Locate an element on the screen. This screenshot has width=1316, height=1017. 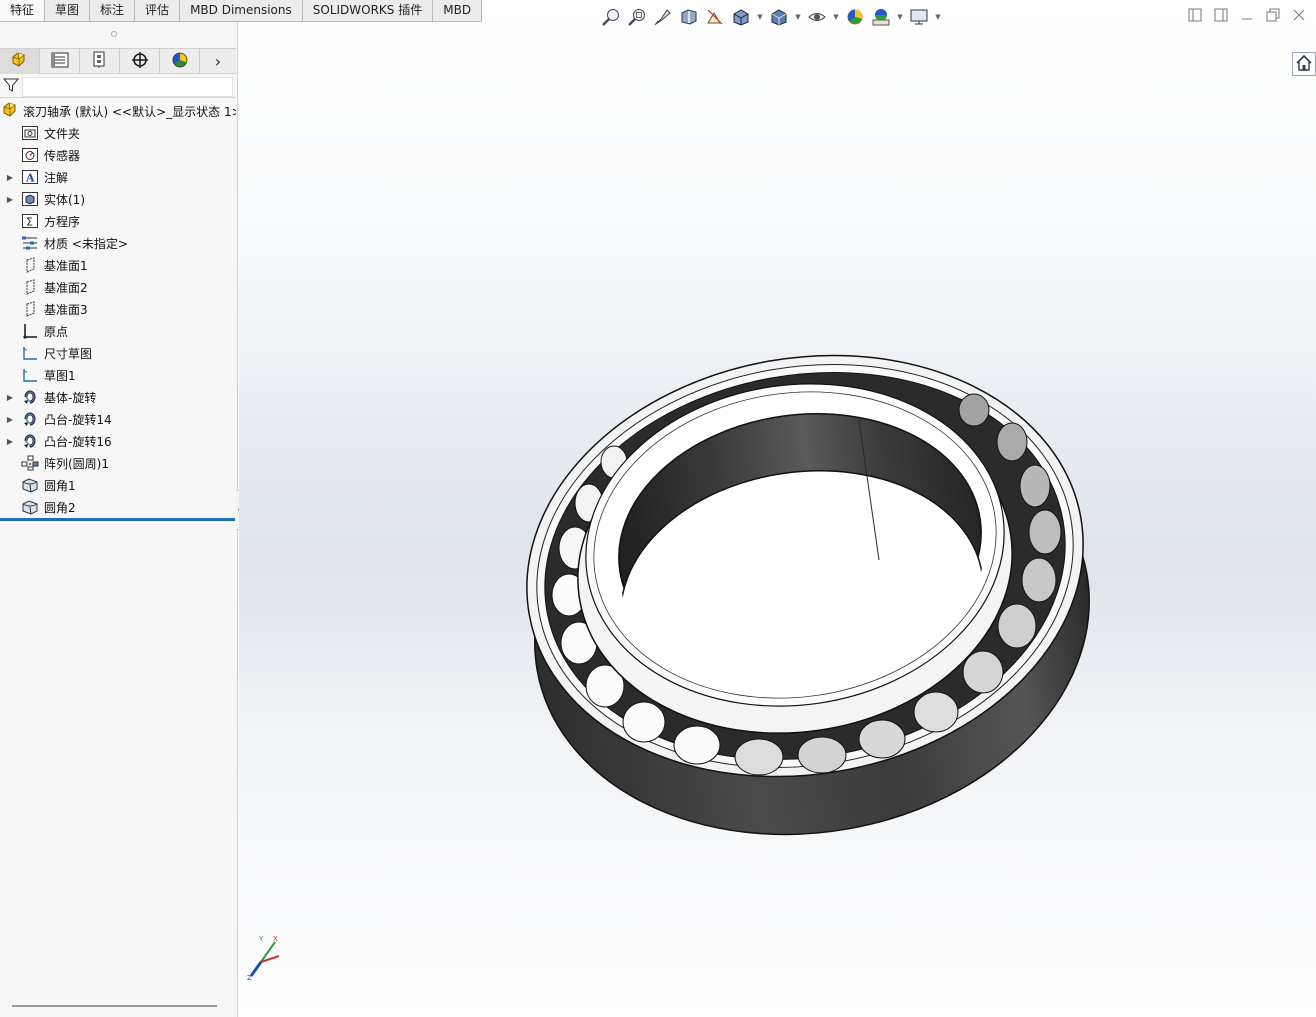
sketch-icon is located at coordinates (30, 375).